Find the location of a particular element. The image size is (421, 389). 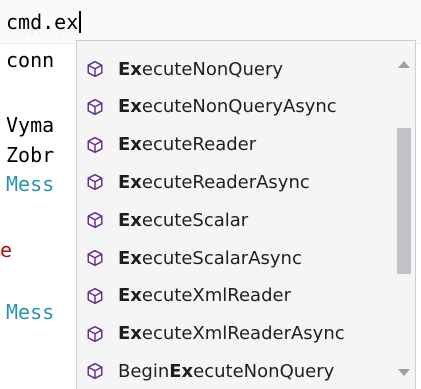

completion-item-label: ExecuteScalar is located at coordinates (183, 220).